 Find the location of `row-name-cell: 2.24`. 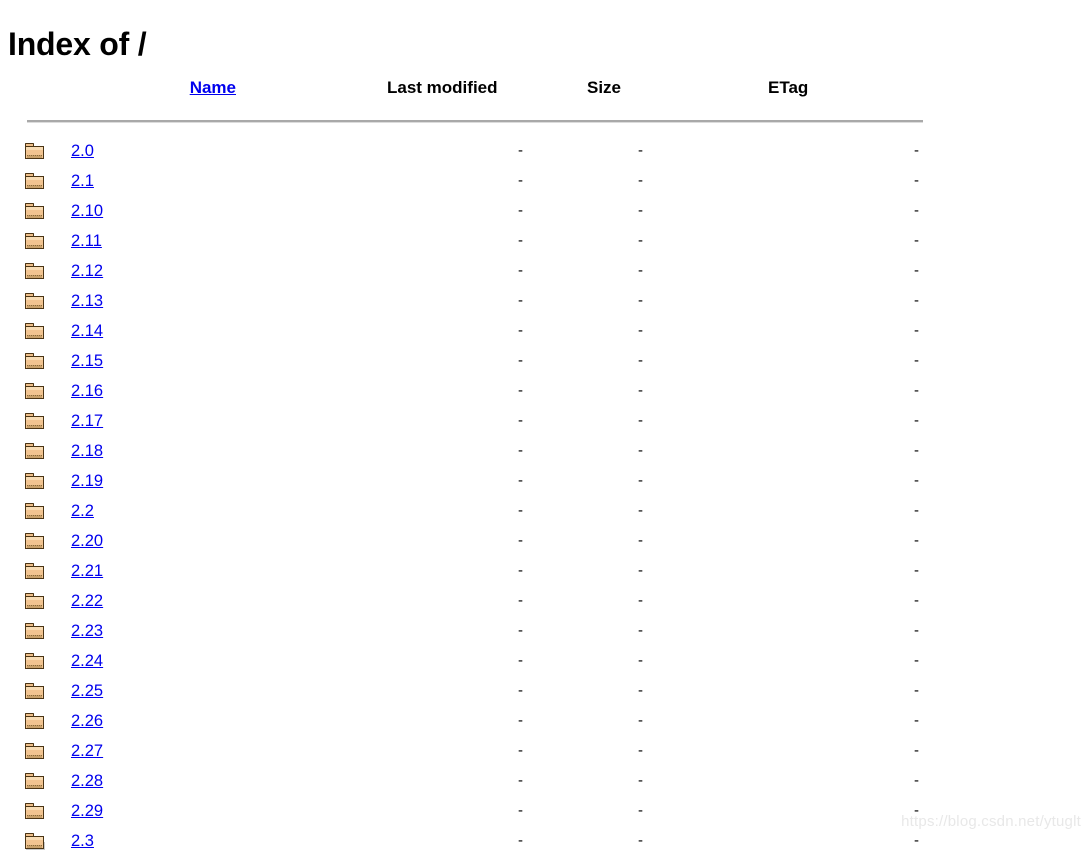

row-name-cell: 2.24 is located at coordinates (151, 661).